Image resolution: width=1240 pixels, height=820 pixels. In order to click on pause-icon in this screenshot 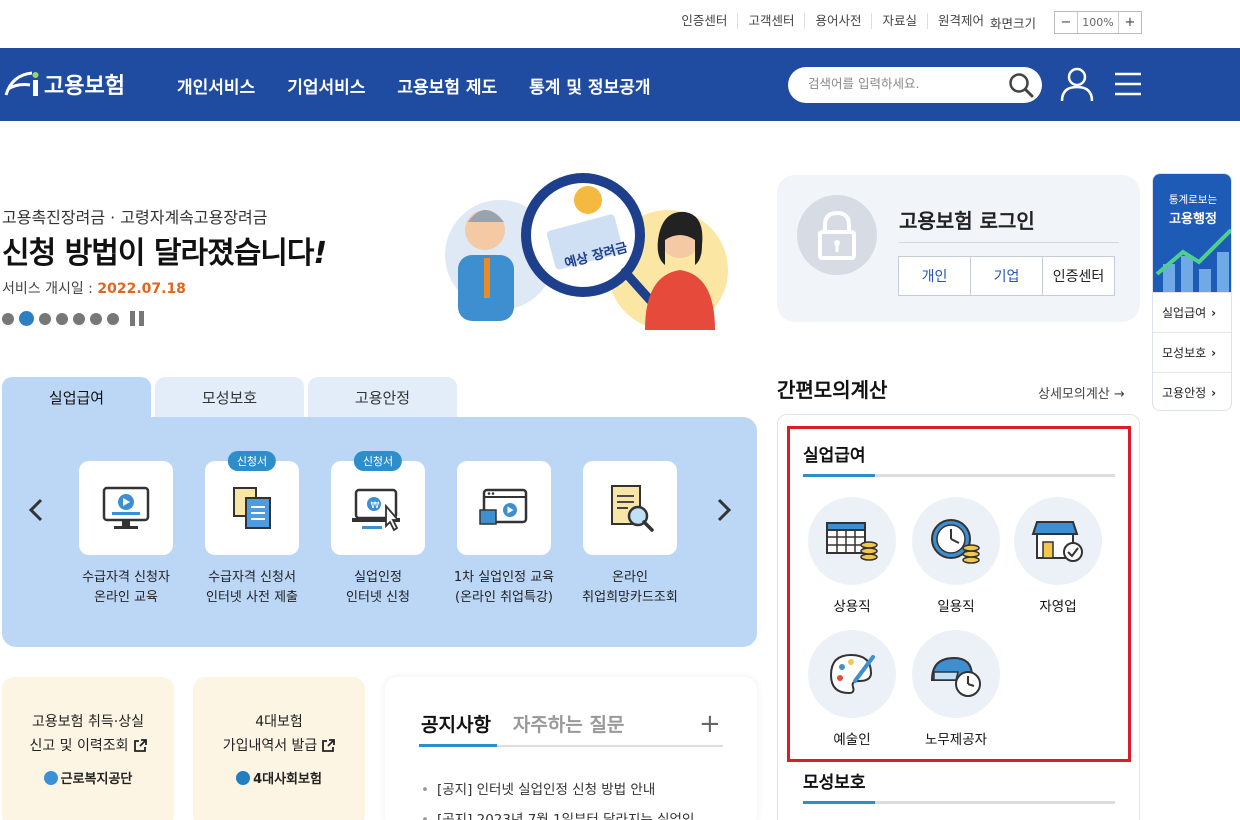, I will do `click(139, 318)`.